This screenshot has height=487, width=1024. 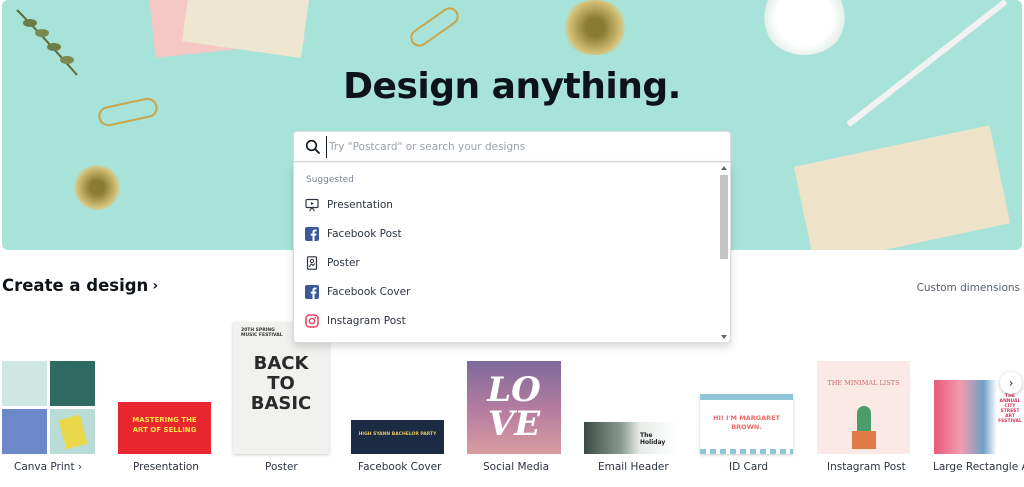 What do you see at coordinates (313, 147) in the screenshot?
I see `search-icon` at bounding box center [313, 147].